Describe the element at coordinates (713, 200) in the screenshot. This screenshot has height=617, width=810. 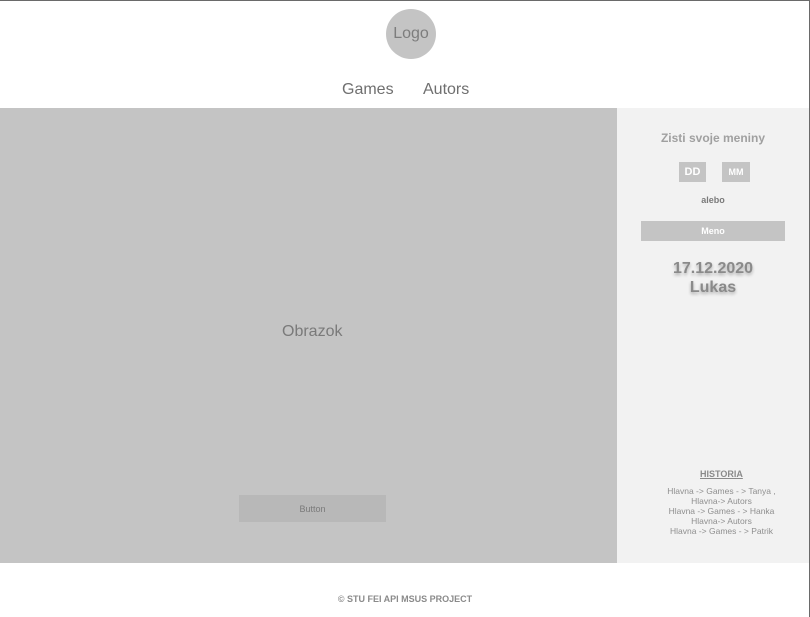
I see `or-label: alebo` at that location.